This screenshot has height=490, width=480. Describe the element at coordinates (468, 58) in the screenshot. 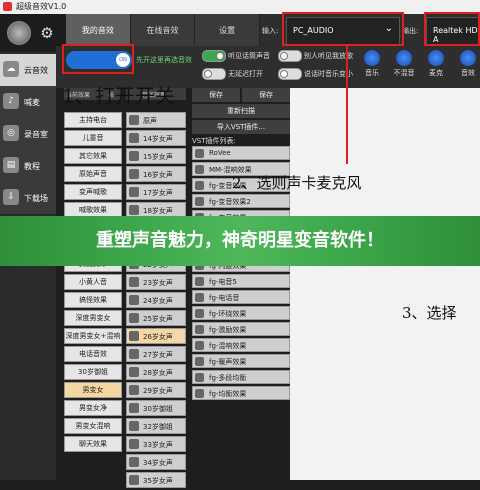

I see `effect-icon` at that location.